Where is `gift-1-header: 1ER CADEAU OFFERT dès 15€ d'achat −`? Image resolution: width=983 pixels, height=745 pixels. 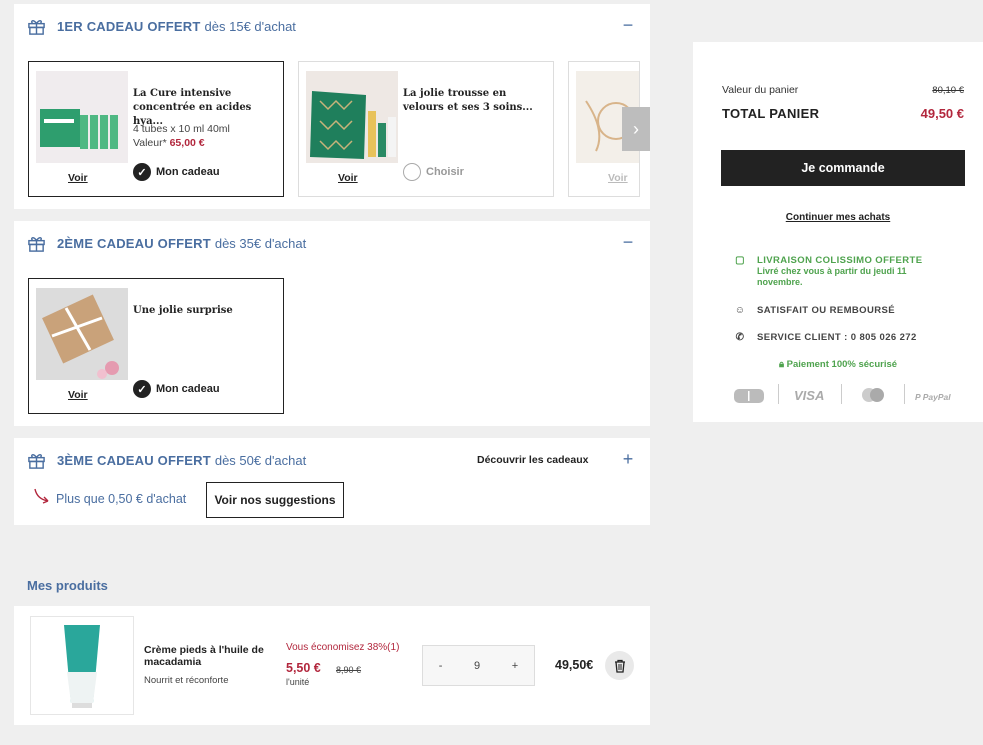
gift-1-header: 1ER CADEAU OFFERT dès 15€ d'achat − is located at coordinates (332, 26).